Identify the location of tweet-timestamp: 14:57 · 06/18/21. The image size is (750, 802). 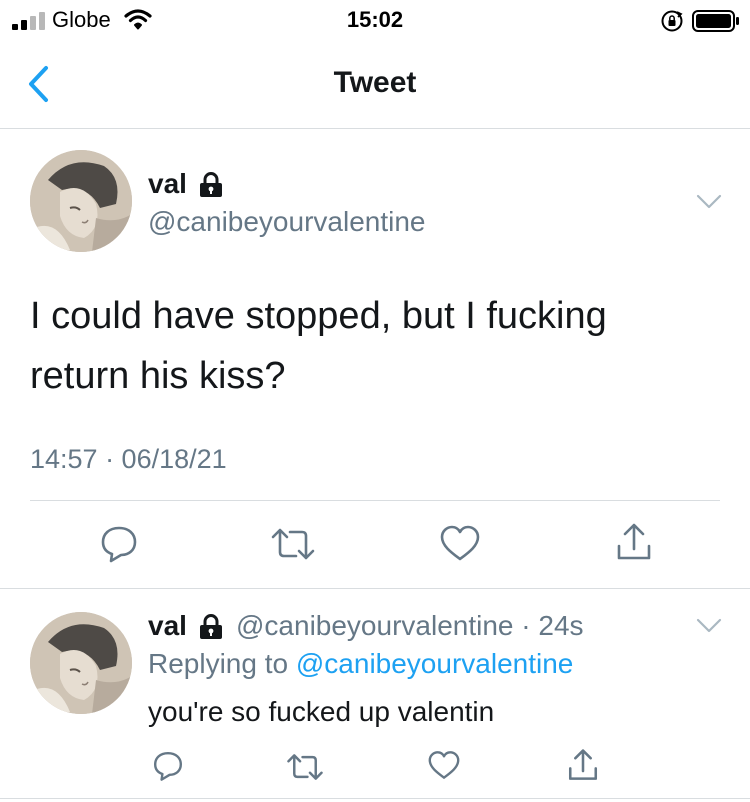
(128, 459).